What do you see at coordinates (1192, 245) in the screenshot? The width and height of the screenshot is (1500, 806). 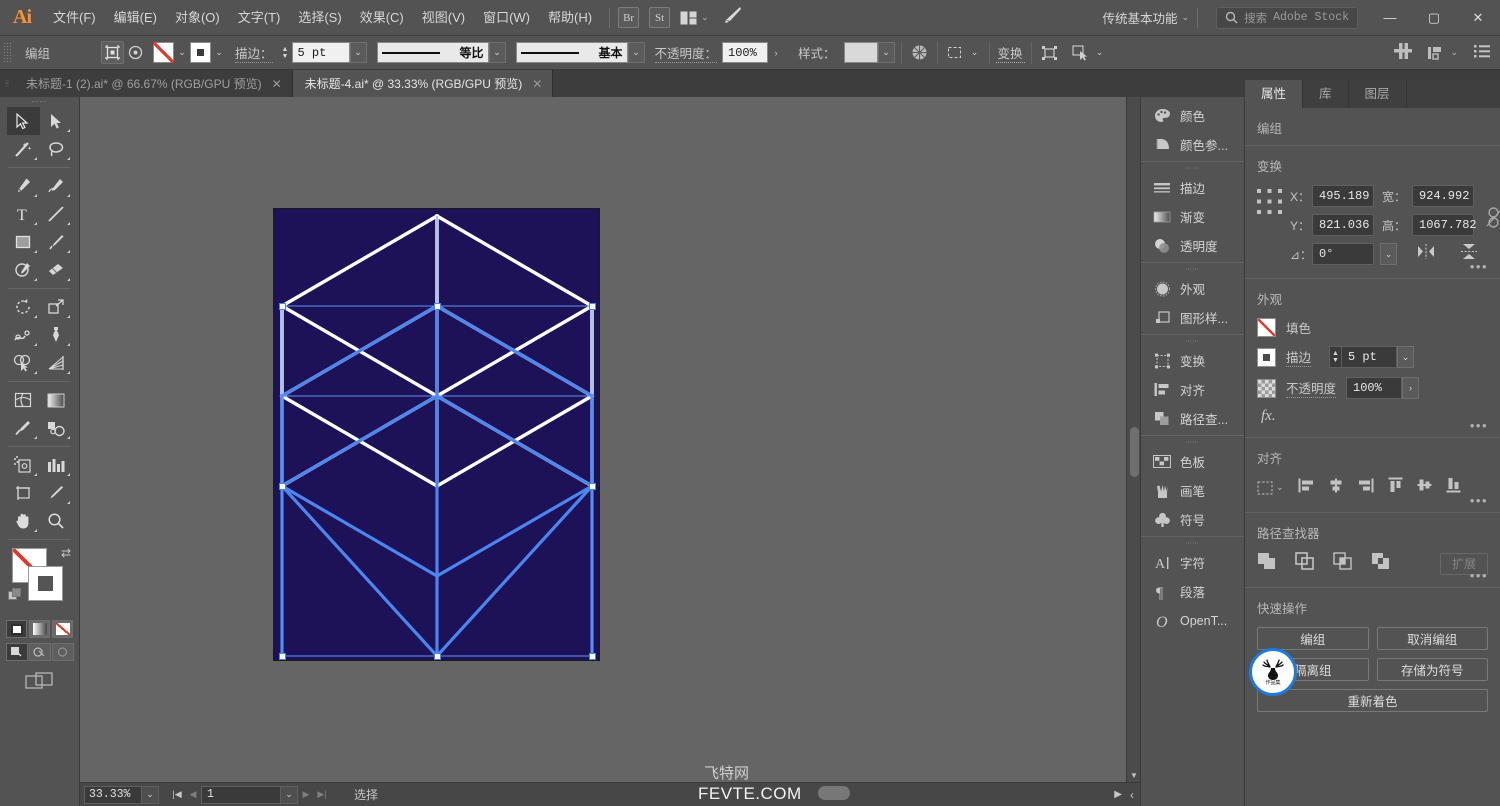 I see `dock-item-transparency: 透明度` at bounding box center [1192, 245].